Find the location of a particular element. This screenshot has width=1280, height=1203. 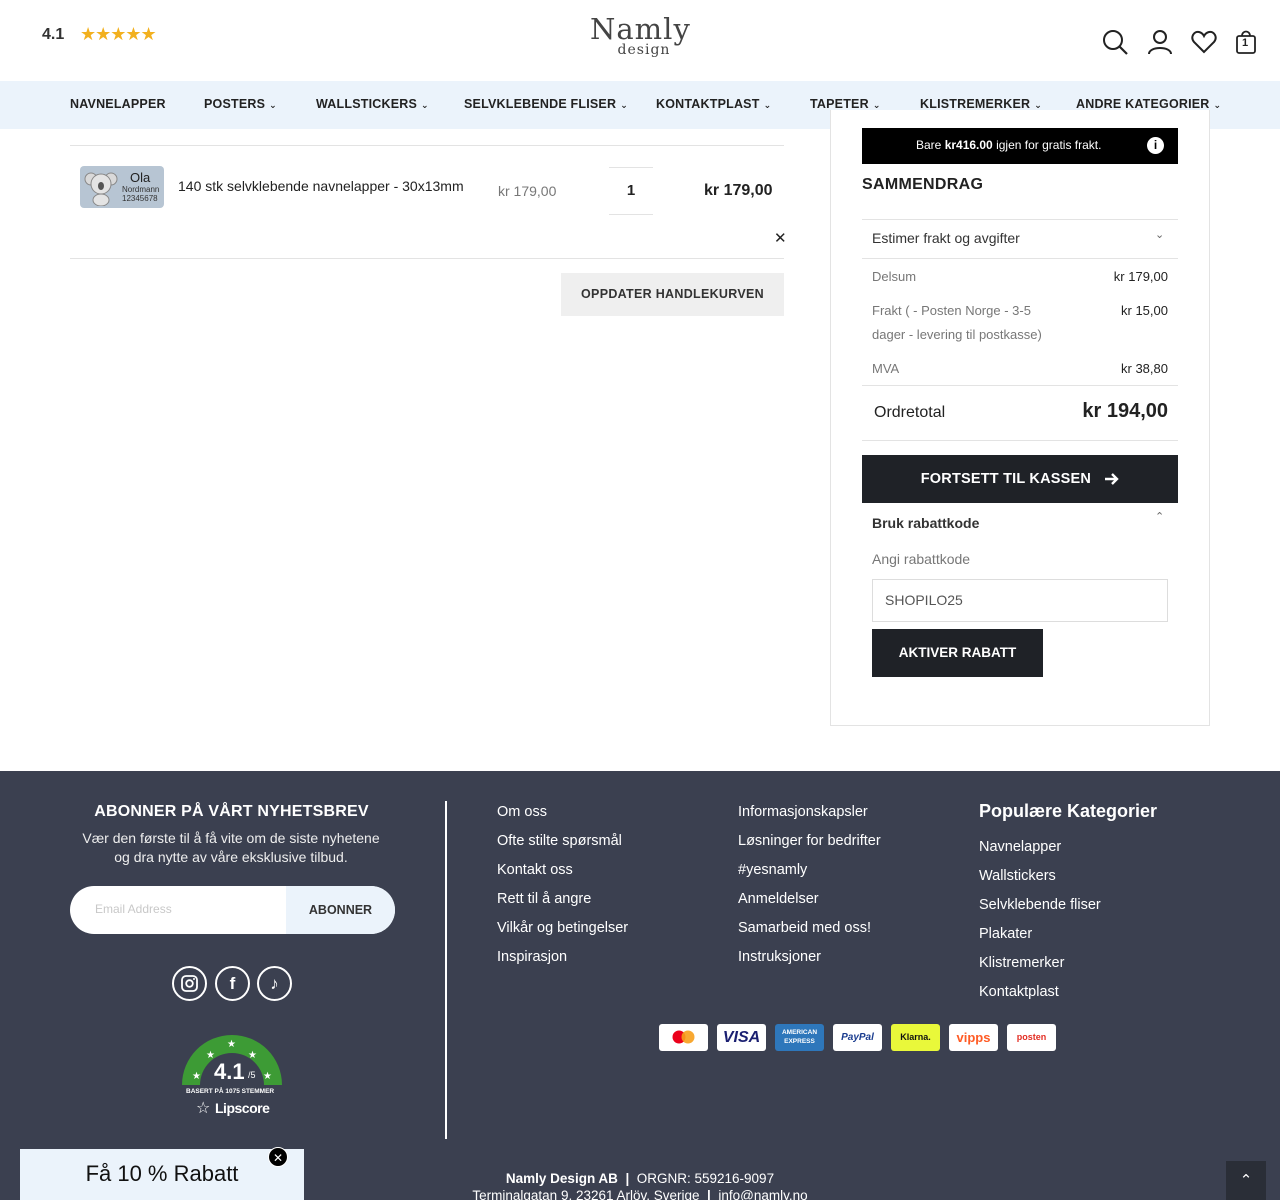

categories-title: Populære Kategorier is located at coordinates (1068, 811).